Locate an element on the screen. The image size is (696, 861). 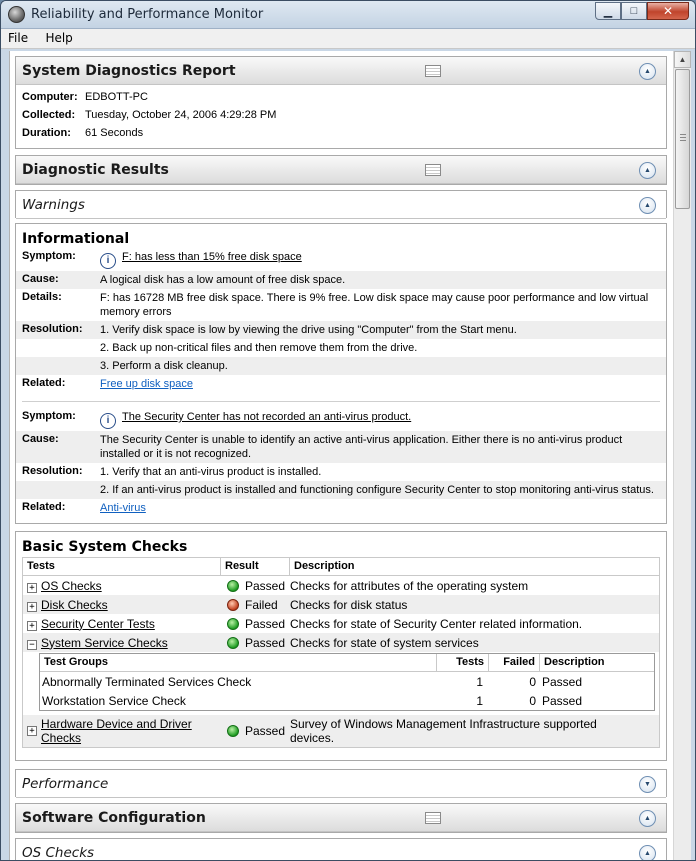
group-name: Abnormally Terminated Services Check is located at coordinates (147, 681).